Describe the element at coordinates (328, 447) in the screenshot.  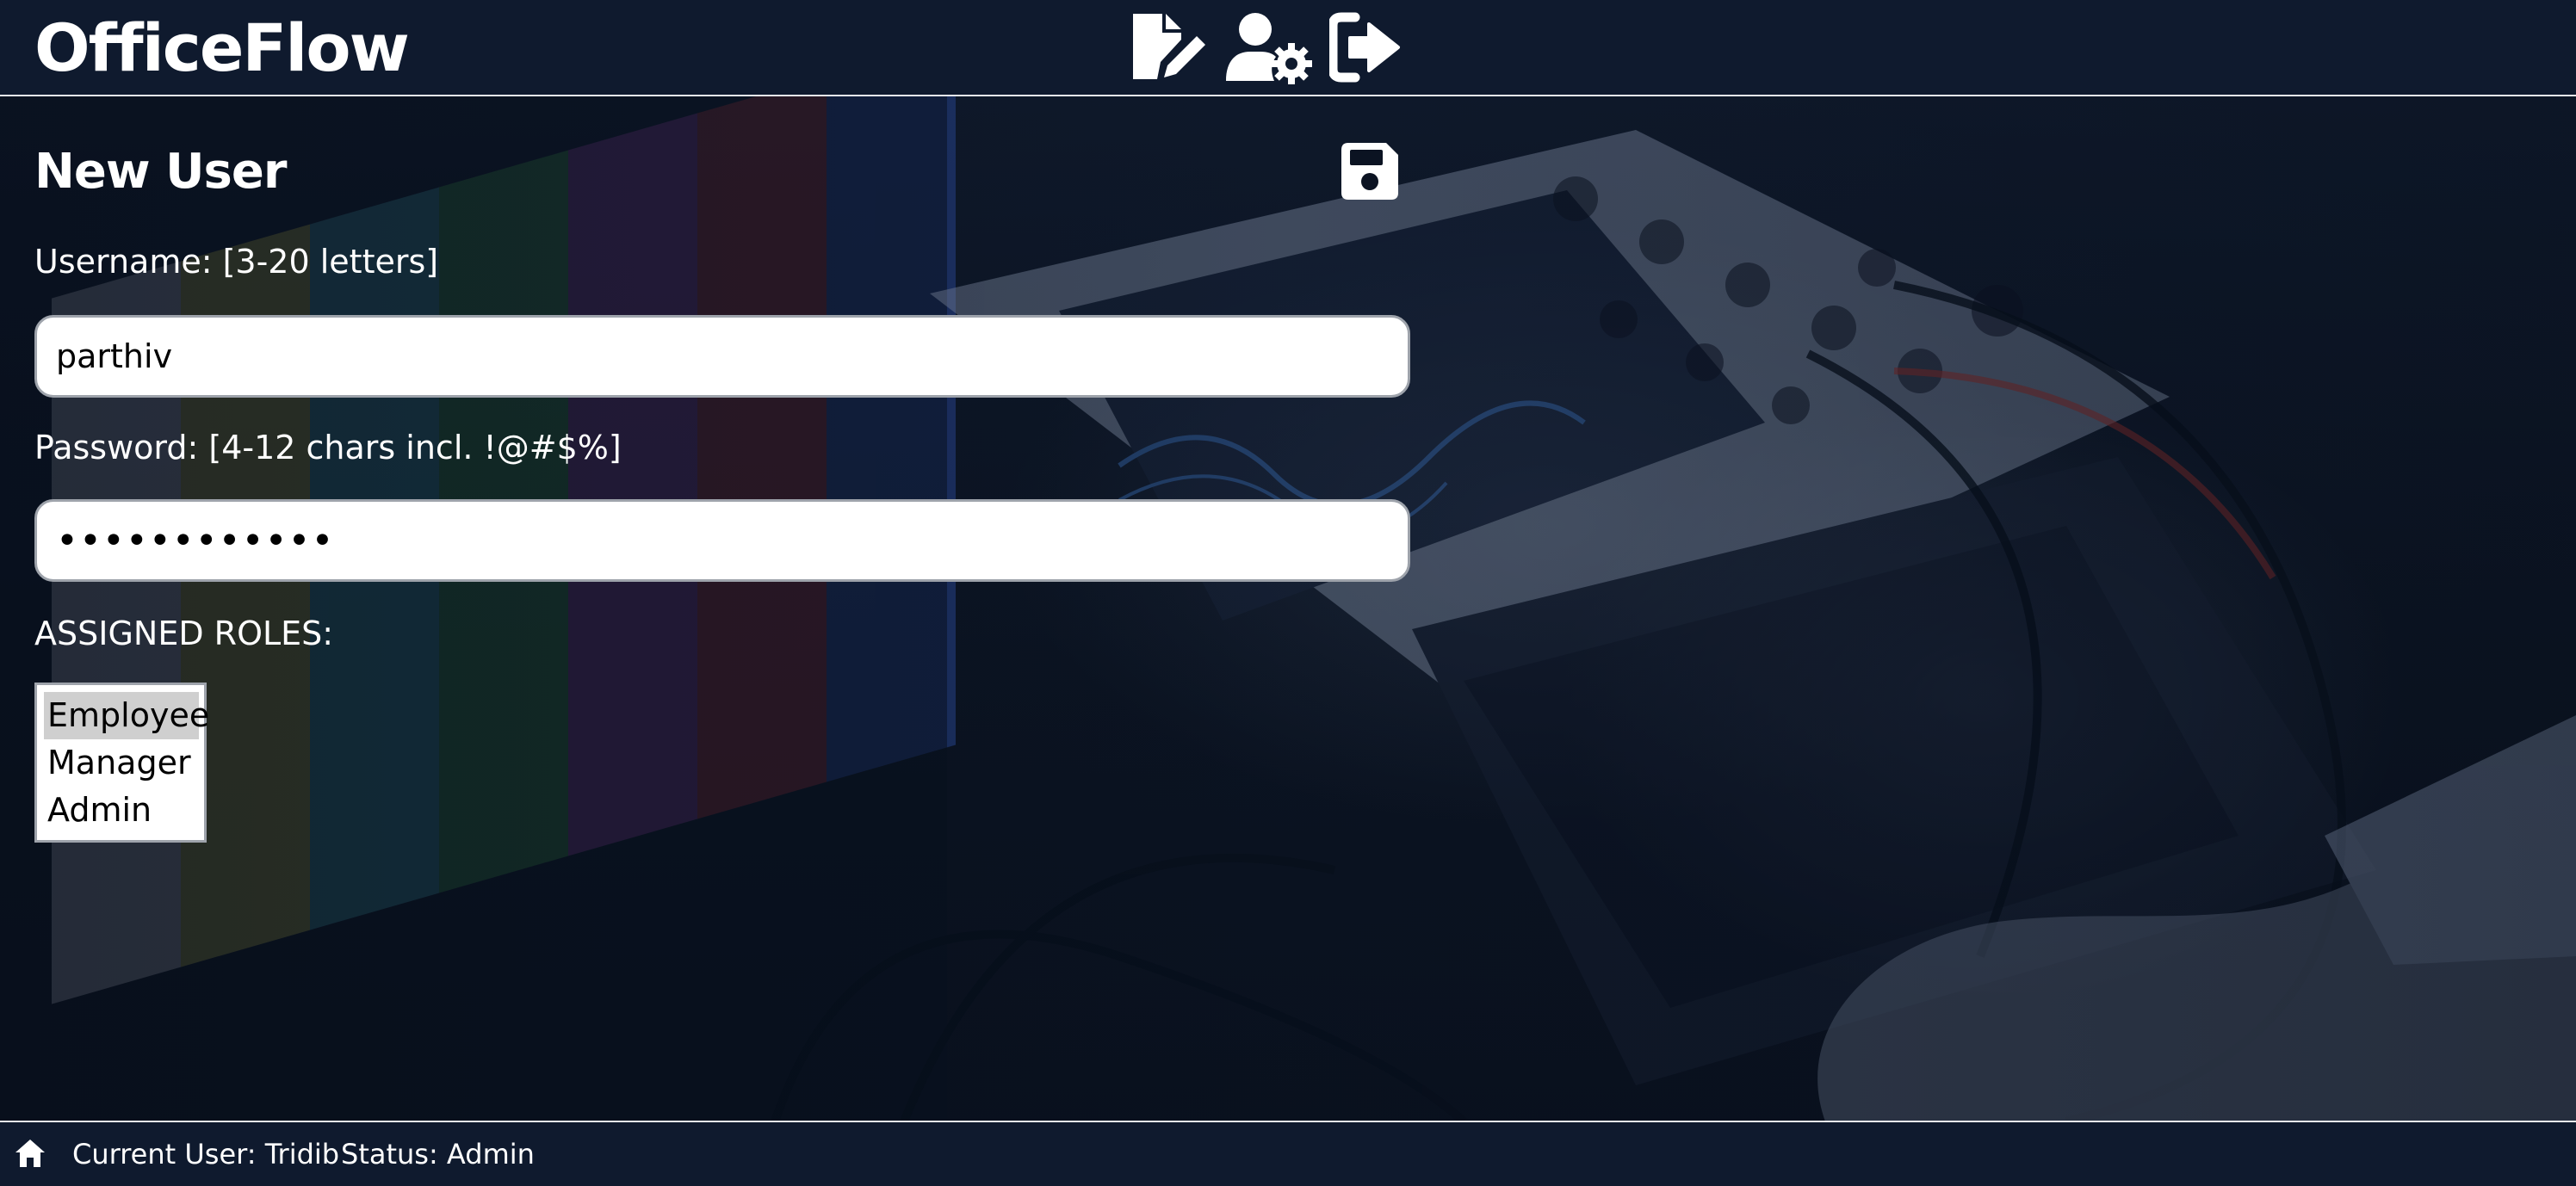
I see `password-label: Password: [4-12 chars incl. !@#$%]` at that location.